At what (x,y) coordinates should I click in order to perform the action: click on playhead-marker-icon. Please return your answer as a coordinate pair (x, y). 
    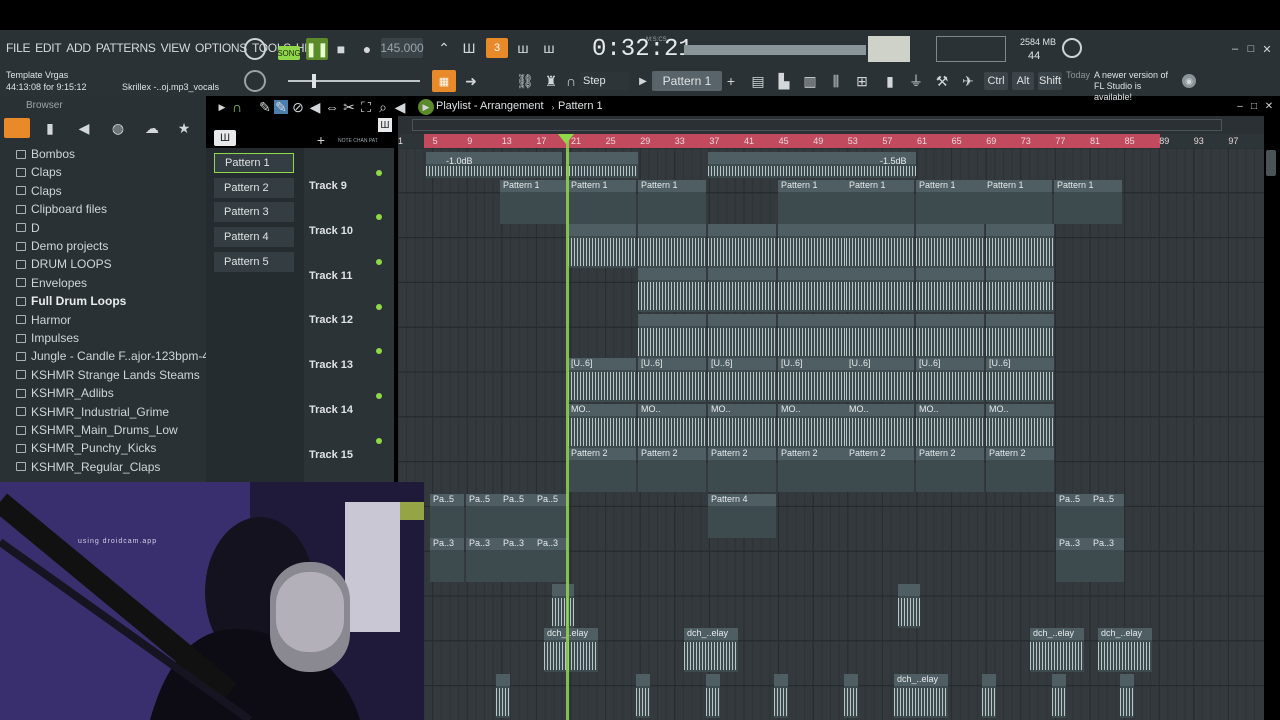
    Looking at the image, I should click on (566, 139).